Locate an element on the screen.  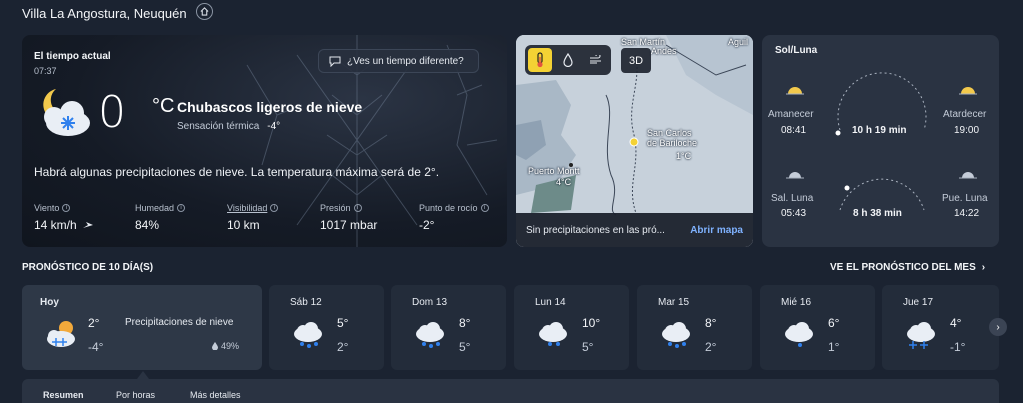
open-map-link: Abrir mapa is located at coordinates (716, 230).